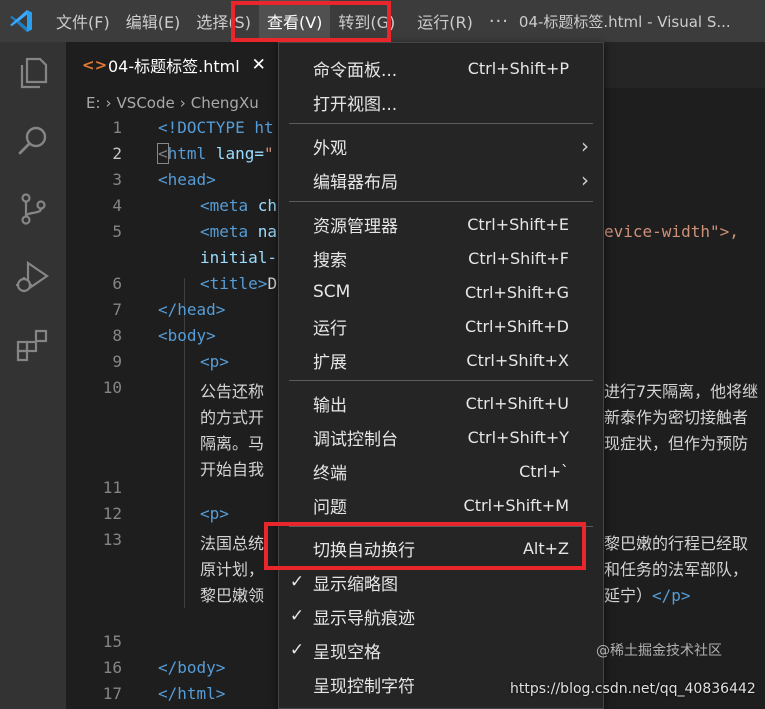 The height and width of the screenshot is (709, 765). Describe the element at coordinates (272, 283) in the screenshot. I see `code-token: D` at that location.